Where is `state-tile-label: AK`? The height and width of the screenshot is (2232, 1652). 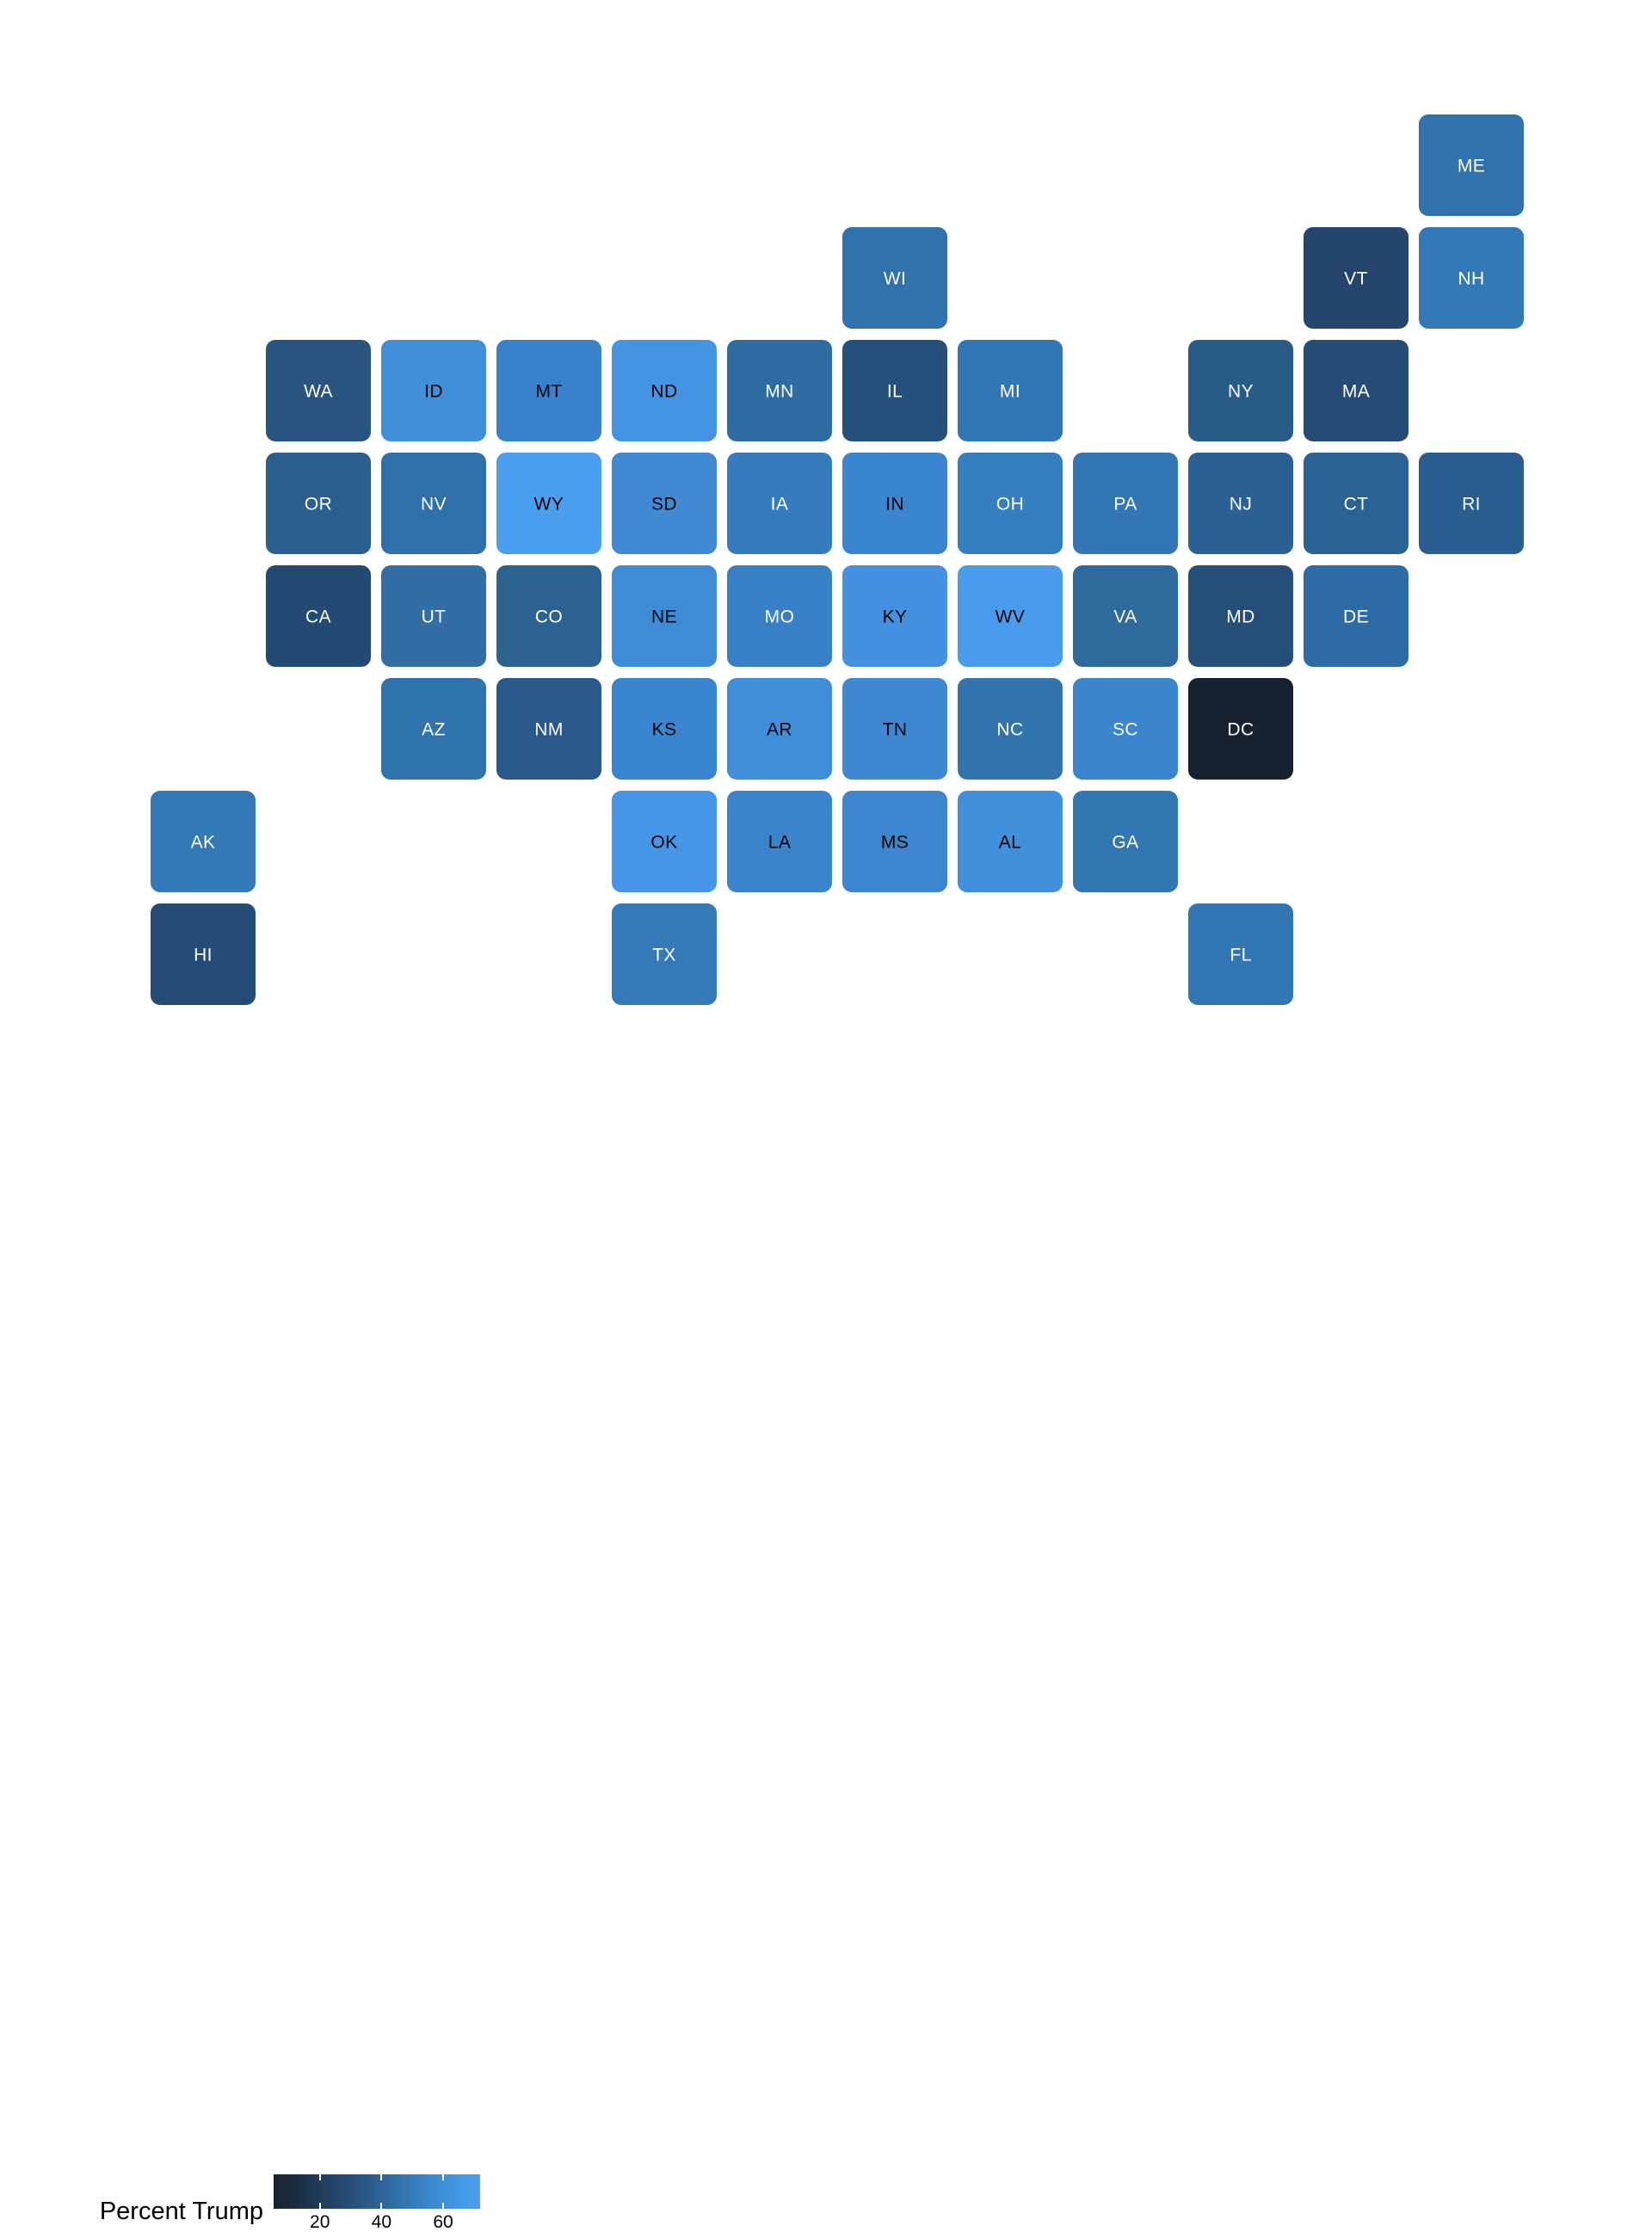
state-tile-label: AK is located at coordinates (203, 842).